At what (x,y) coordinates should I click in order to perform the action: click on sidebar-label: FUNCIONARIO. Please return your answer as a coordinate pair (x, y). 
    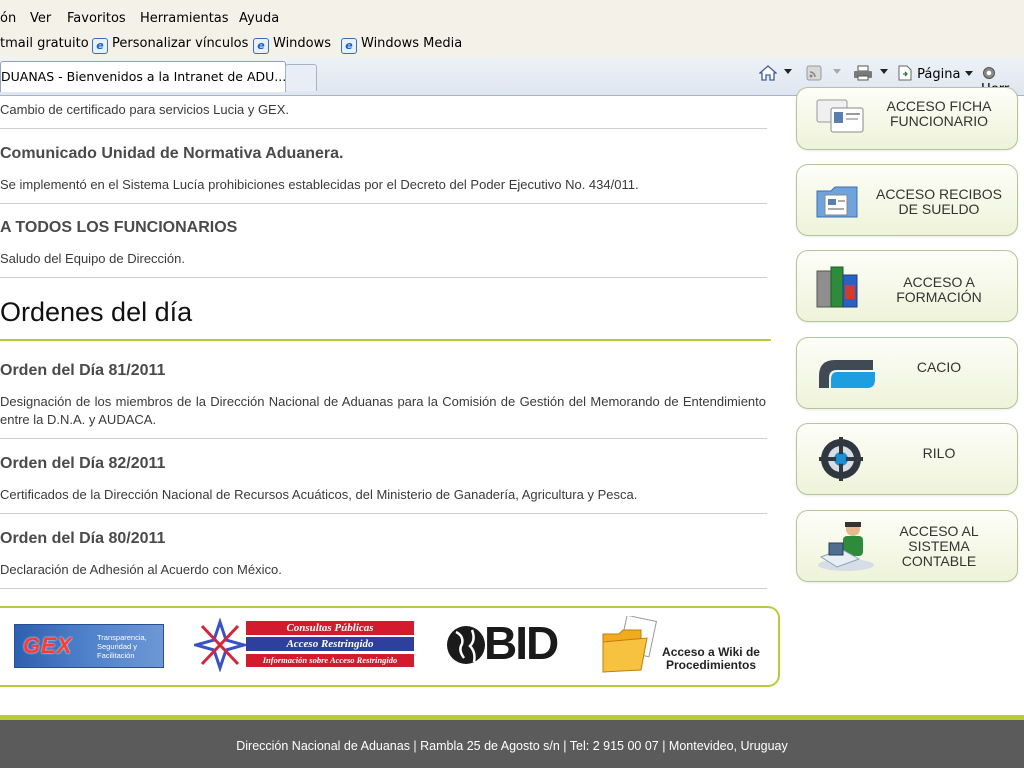
    Looking at the image, I should click on (939, 121).